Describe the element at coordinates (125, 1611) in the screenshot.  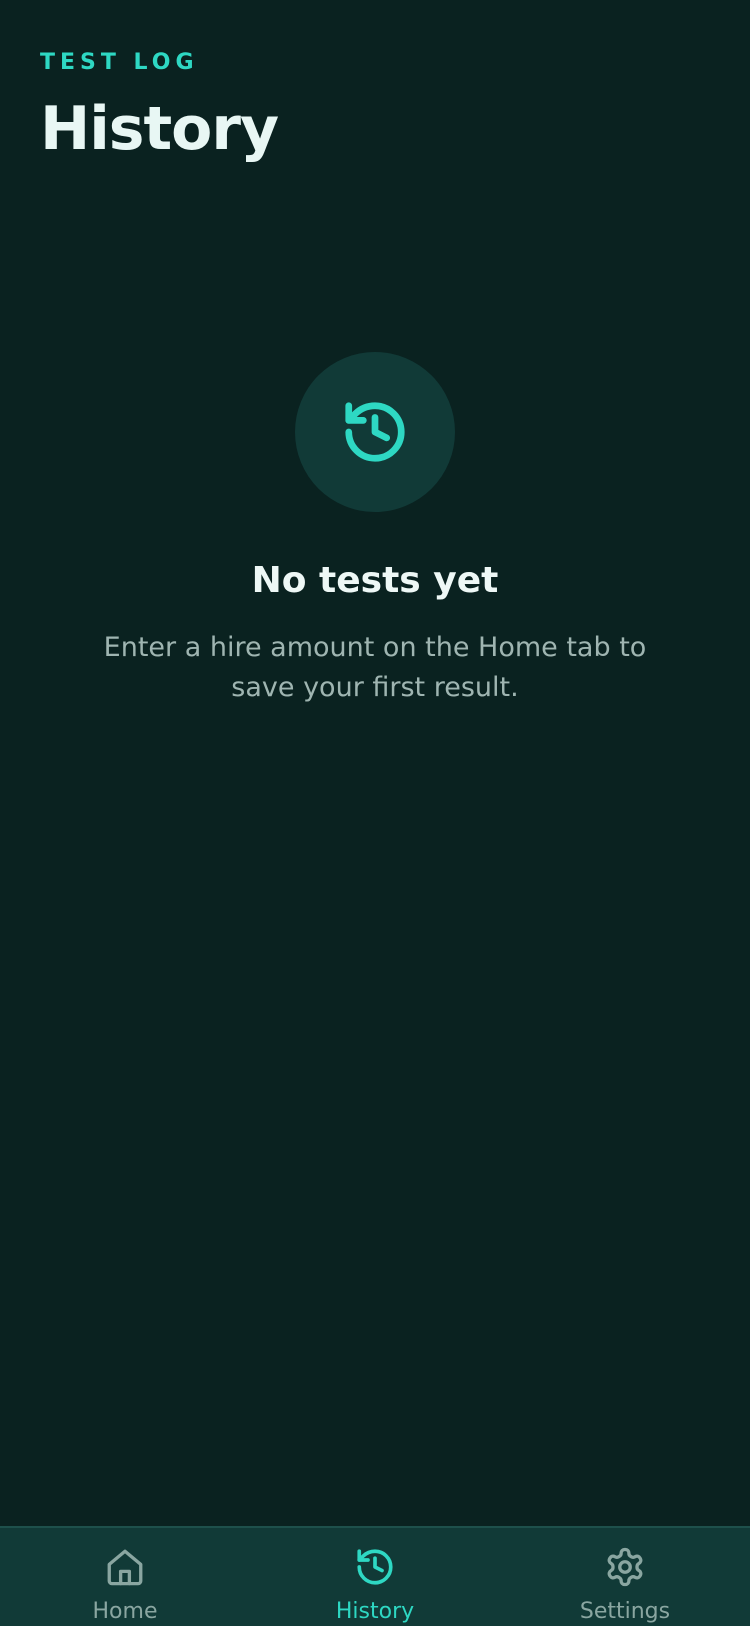
I see `tab-home-label: Home` at that location.